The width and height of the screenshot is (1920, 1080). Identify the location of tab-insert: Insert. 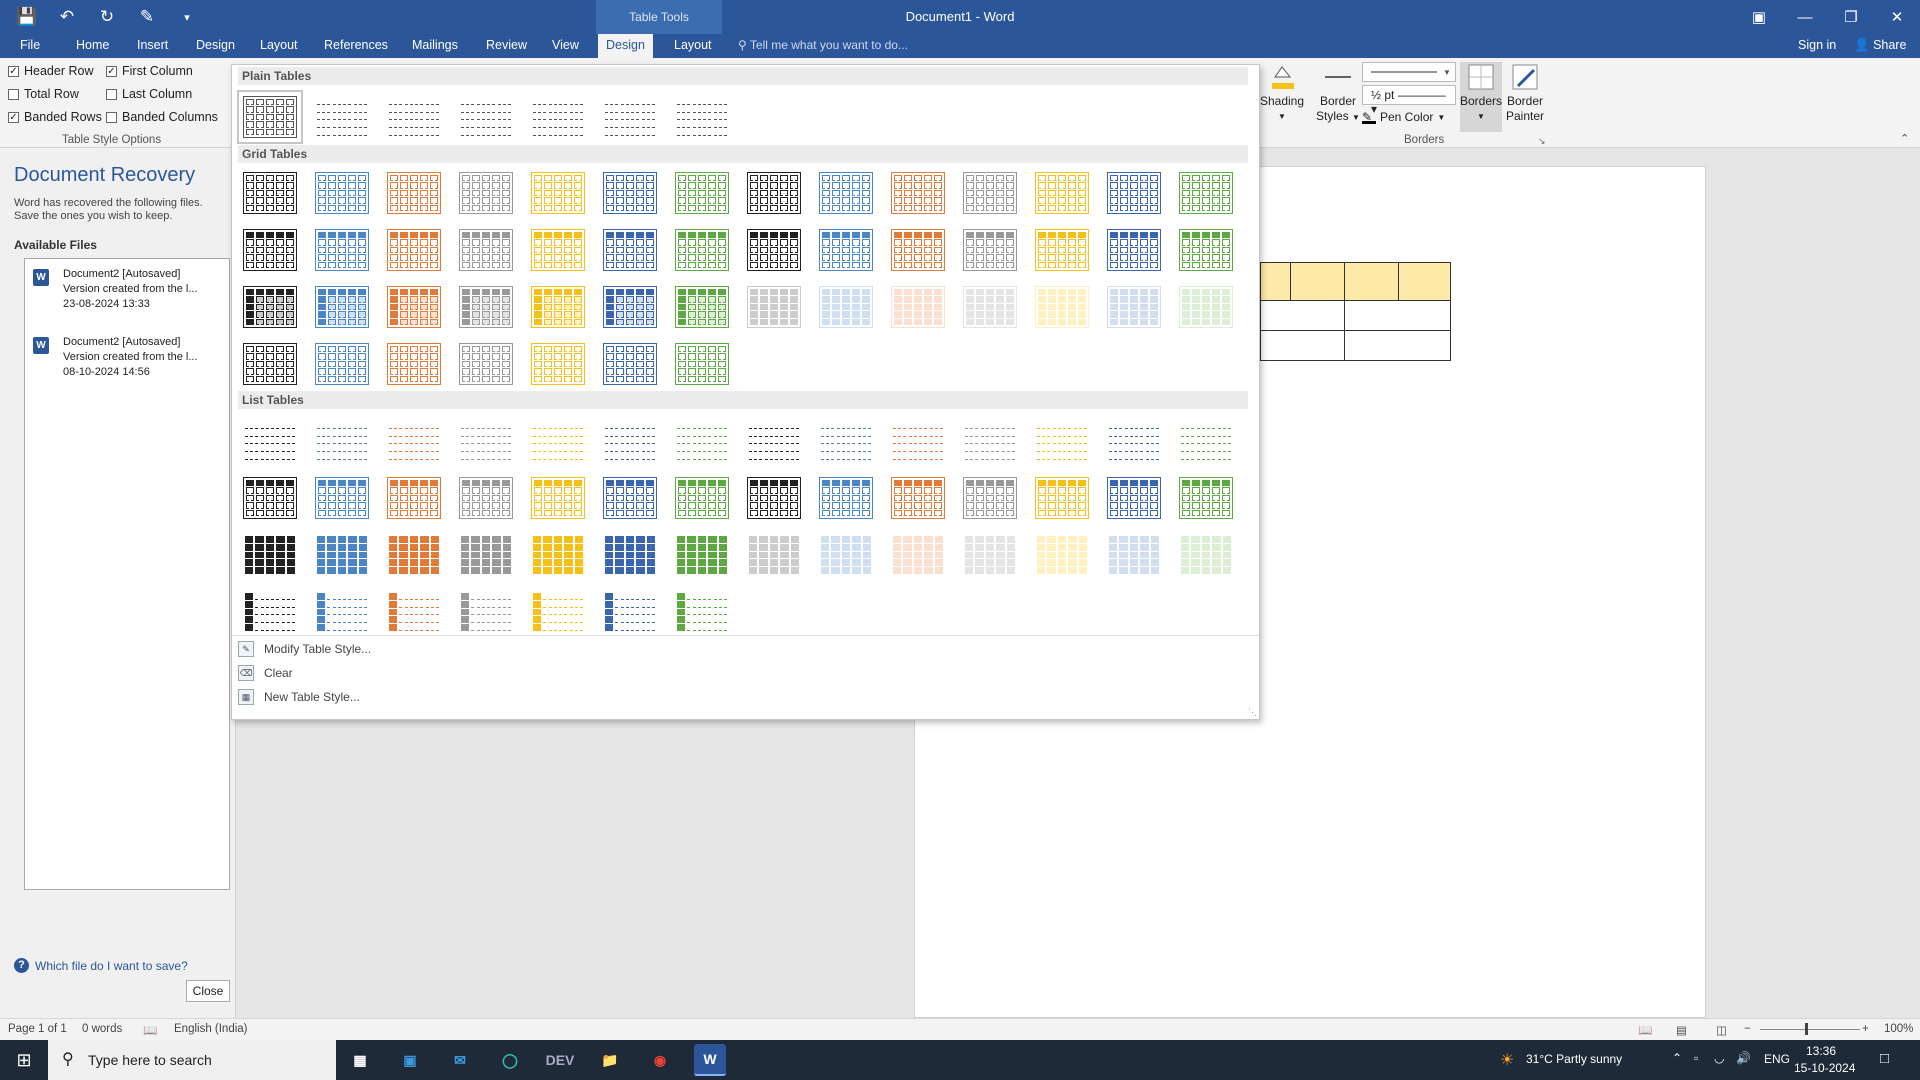
(152, 46).